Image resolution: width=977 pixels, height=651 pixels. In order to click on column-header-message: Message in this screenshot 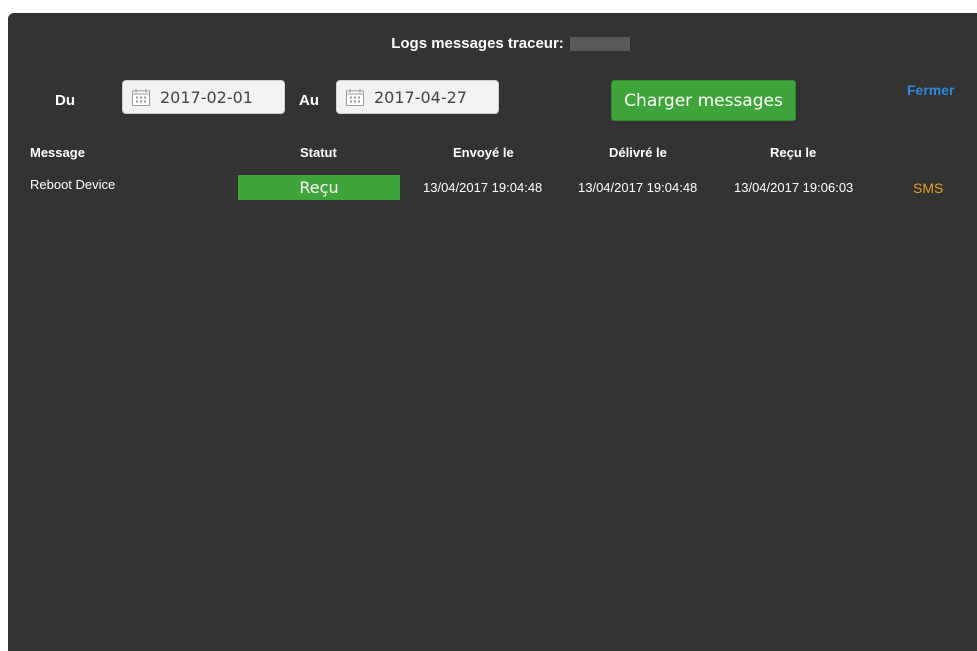, I will do `click(57, 152)`.